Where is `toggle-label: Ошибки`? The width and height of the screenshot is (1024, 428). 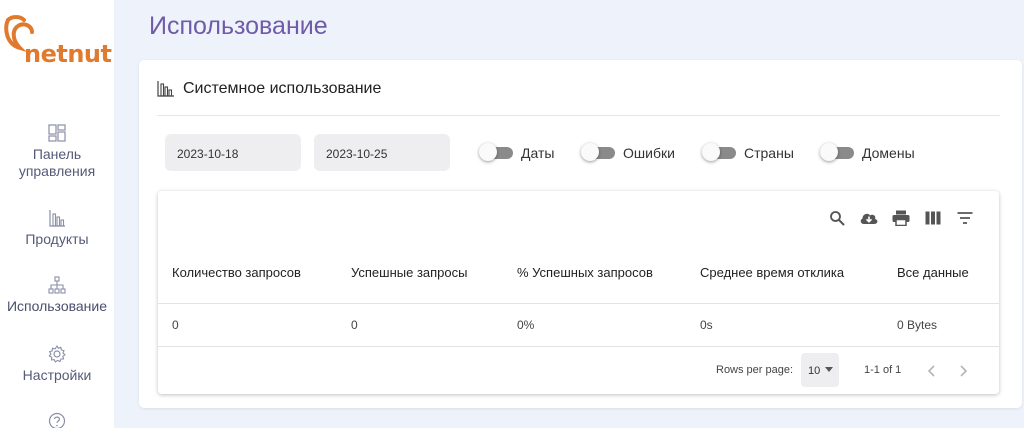
toggle-label: Ошибки is located at coordinates (649, 153).